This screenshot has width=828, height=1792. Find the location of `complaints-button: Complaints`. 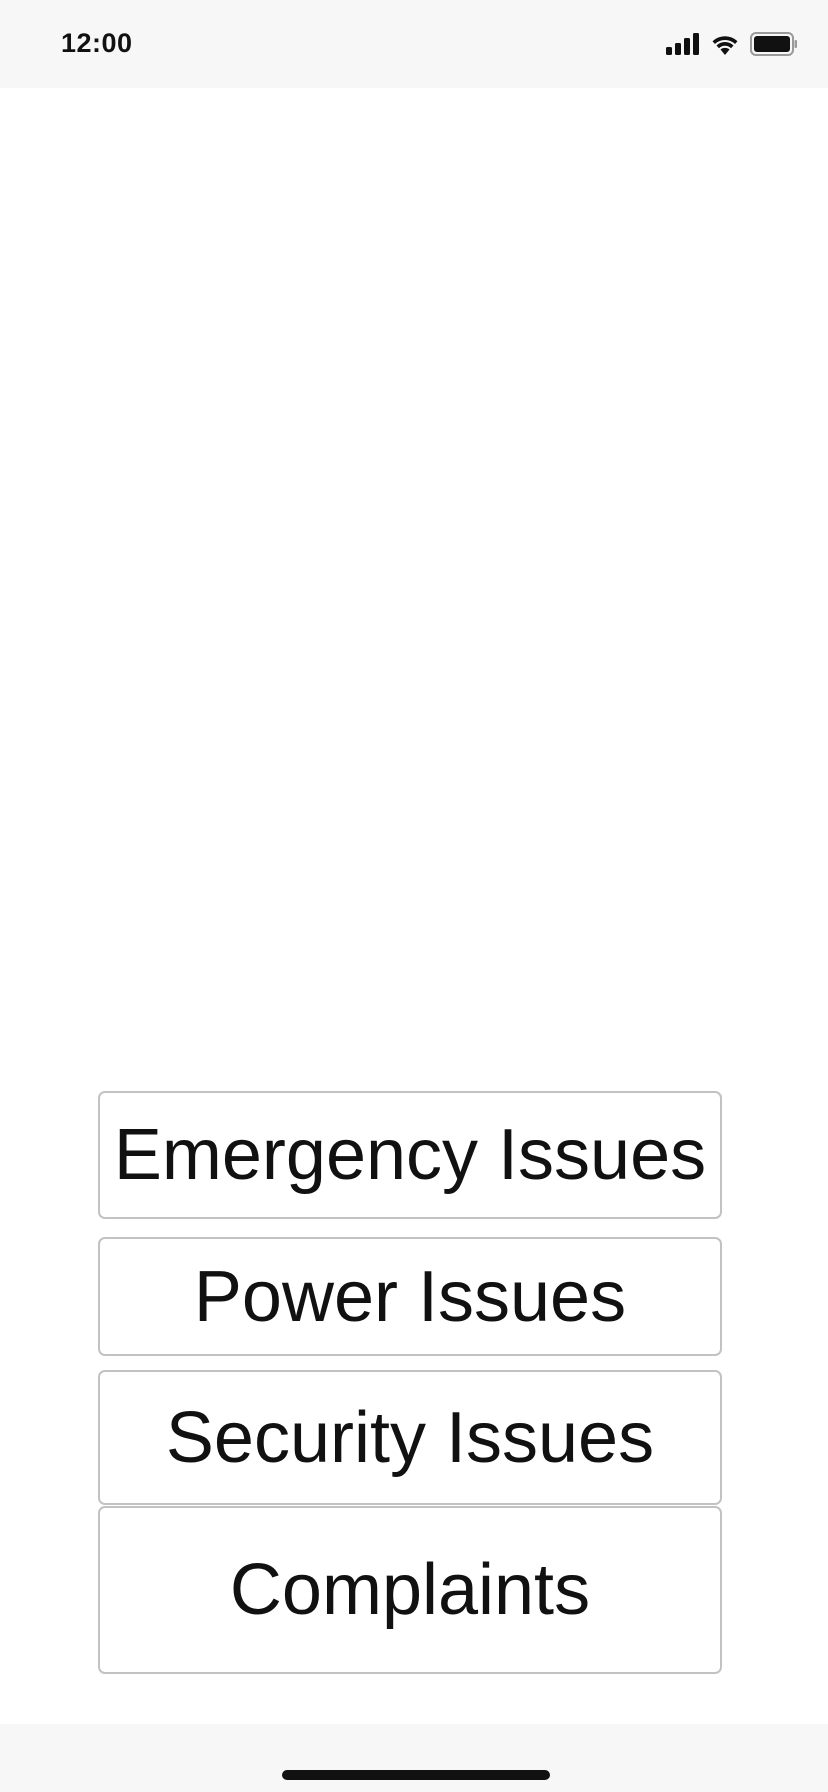

complaints-button: Complaints is located at coordinates (410, 1590).